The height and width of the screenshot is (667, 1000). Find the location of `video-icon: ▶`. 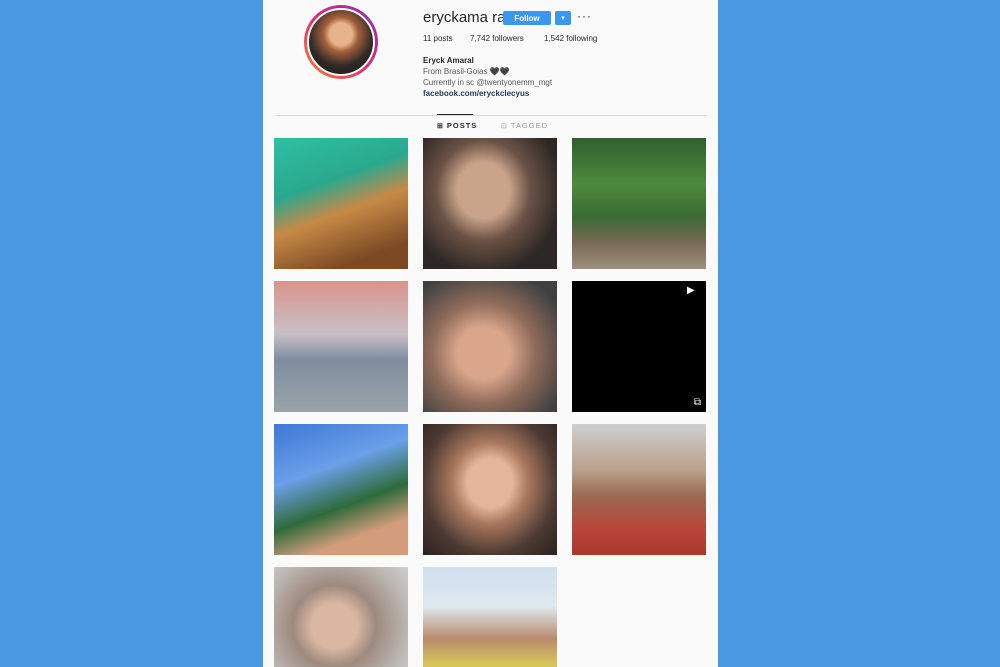

video-icon: ▶ is located at coordinates (691, 290).